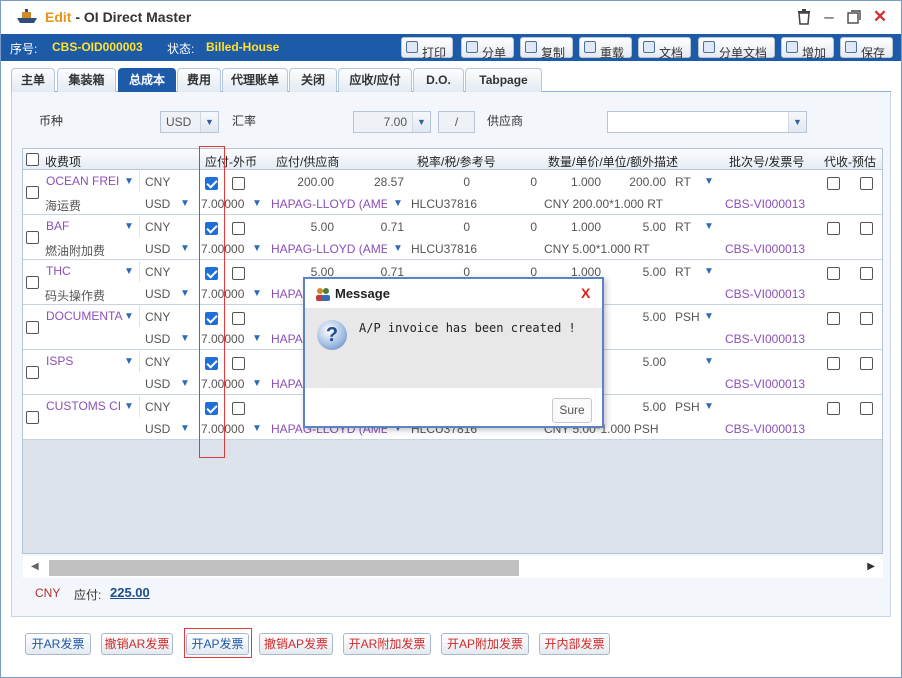 The width and height of the screenshot is (902, 678). I want to click on copy-icon, so click(531, 47).